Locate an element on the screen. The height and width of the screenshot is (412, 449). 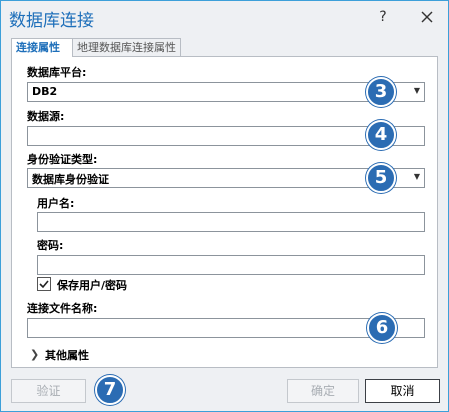
close-icon is located at coordinates (427, 17).